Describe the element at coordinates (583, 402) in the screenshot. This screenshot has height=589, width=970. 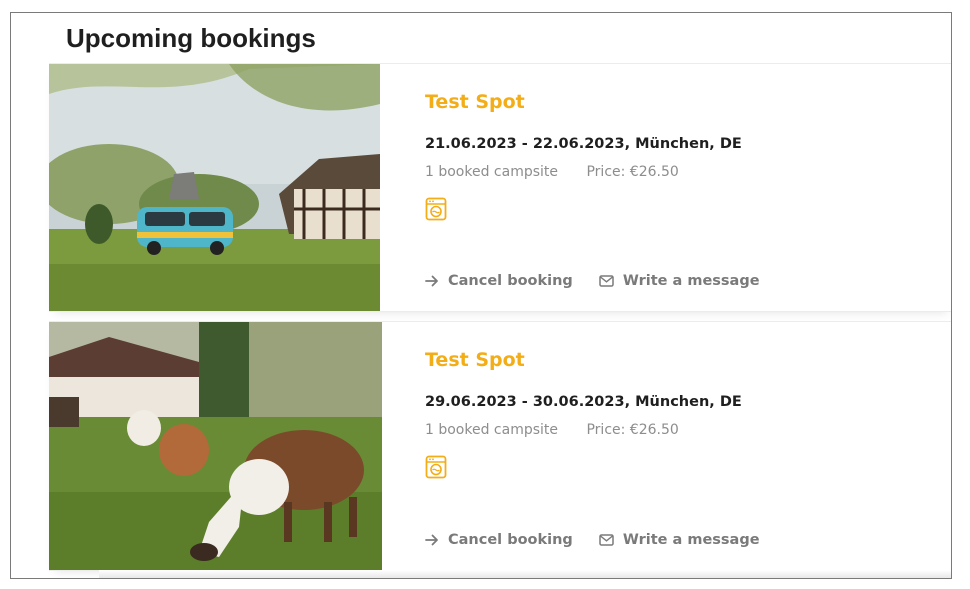
I see `booking-dates: 29.06.2023 - 30.06.2023, München, DE` at that location.